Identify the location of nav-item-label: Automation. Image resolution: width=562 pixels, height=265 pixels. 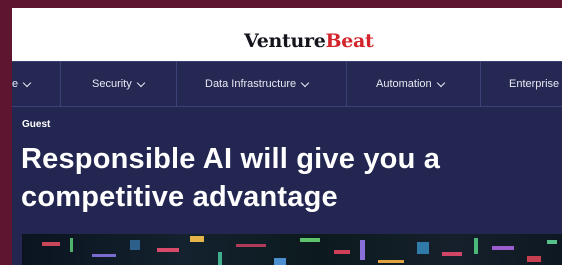
(404, 84).